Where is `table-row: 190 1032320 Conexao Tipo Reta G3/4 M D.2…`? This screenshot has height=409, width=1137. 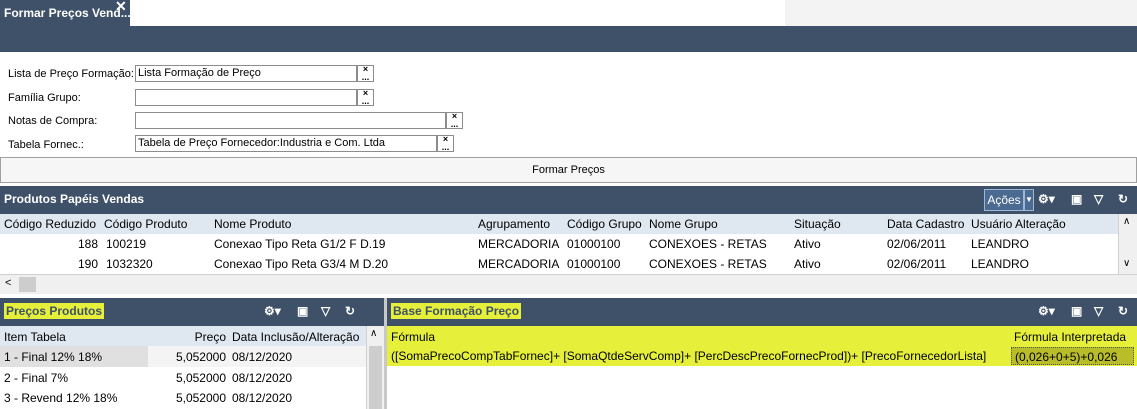 table-row: 190 1032320 Conexao Tipo Reta G3/4 M D.2… is located at coordinates (559, 264).